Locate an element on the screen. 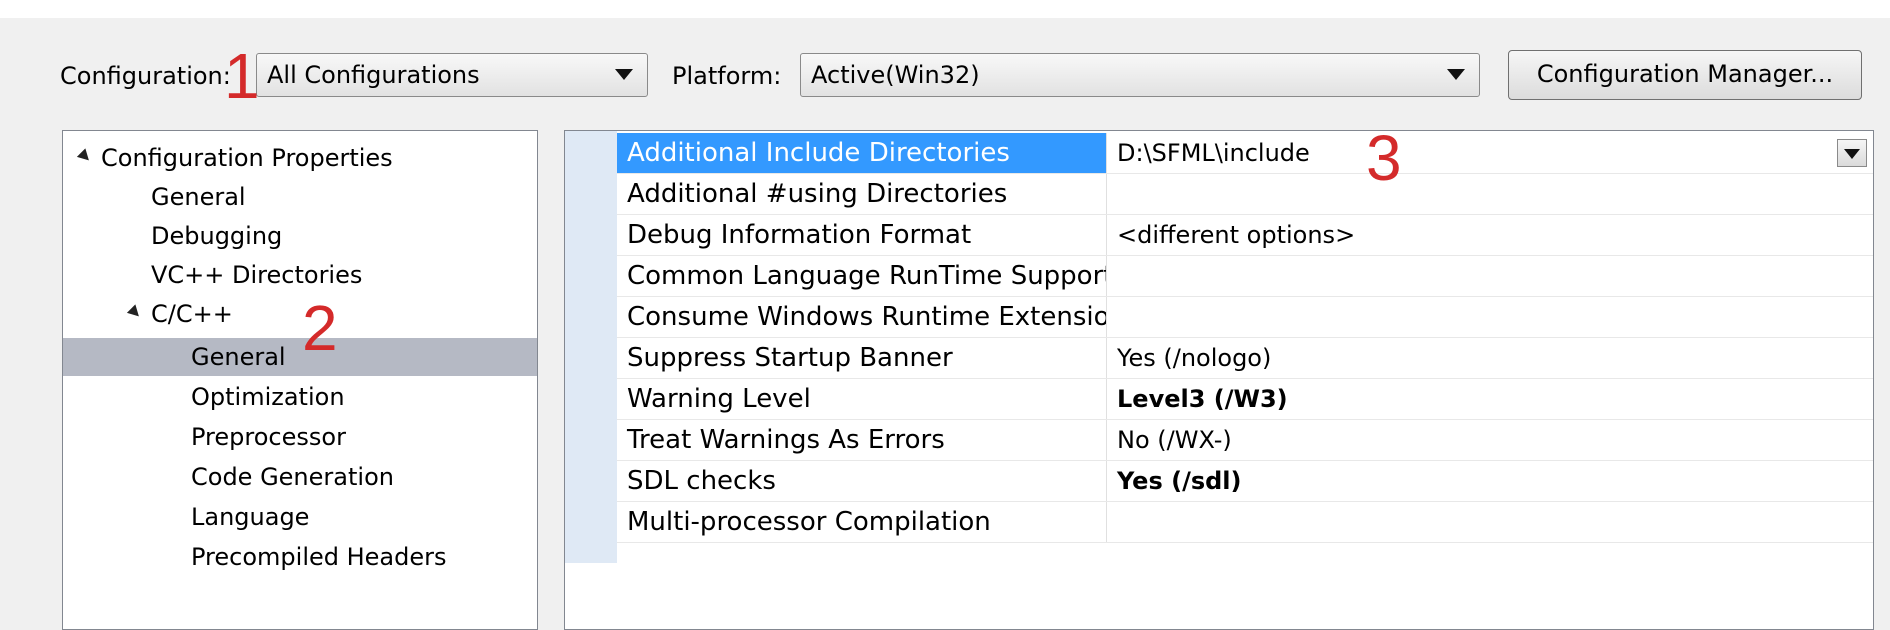  property-name: Multi-processor Compilation is located at coordinates (862, 522).